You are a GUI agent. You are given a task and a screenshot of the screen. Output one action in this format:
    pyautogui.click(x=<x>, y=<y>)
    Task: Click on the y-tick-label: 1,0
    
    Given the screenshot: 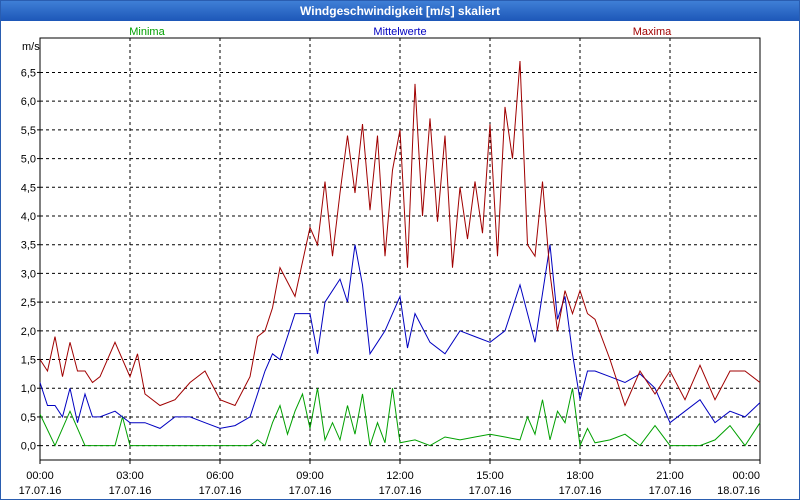 What is the action you would take?
    pyautogui.click(x=28, y=389)
    